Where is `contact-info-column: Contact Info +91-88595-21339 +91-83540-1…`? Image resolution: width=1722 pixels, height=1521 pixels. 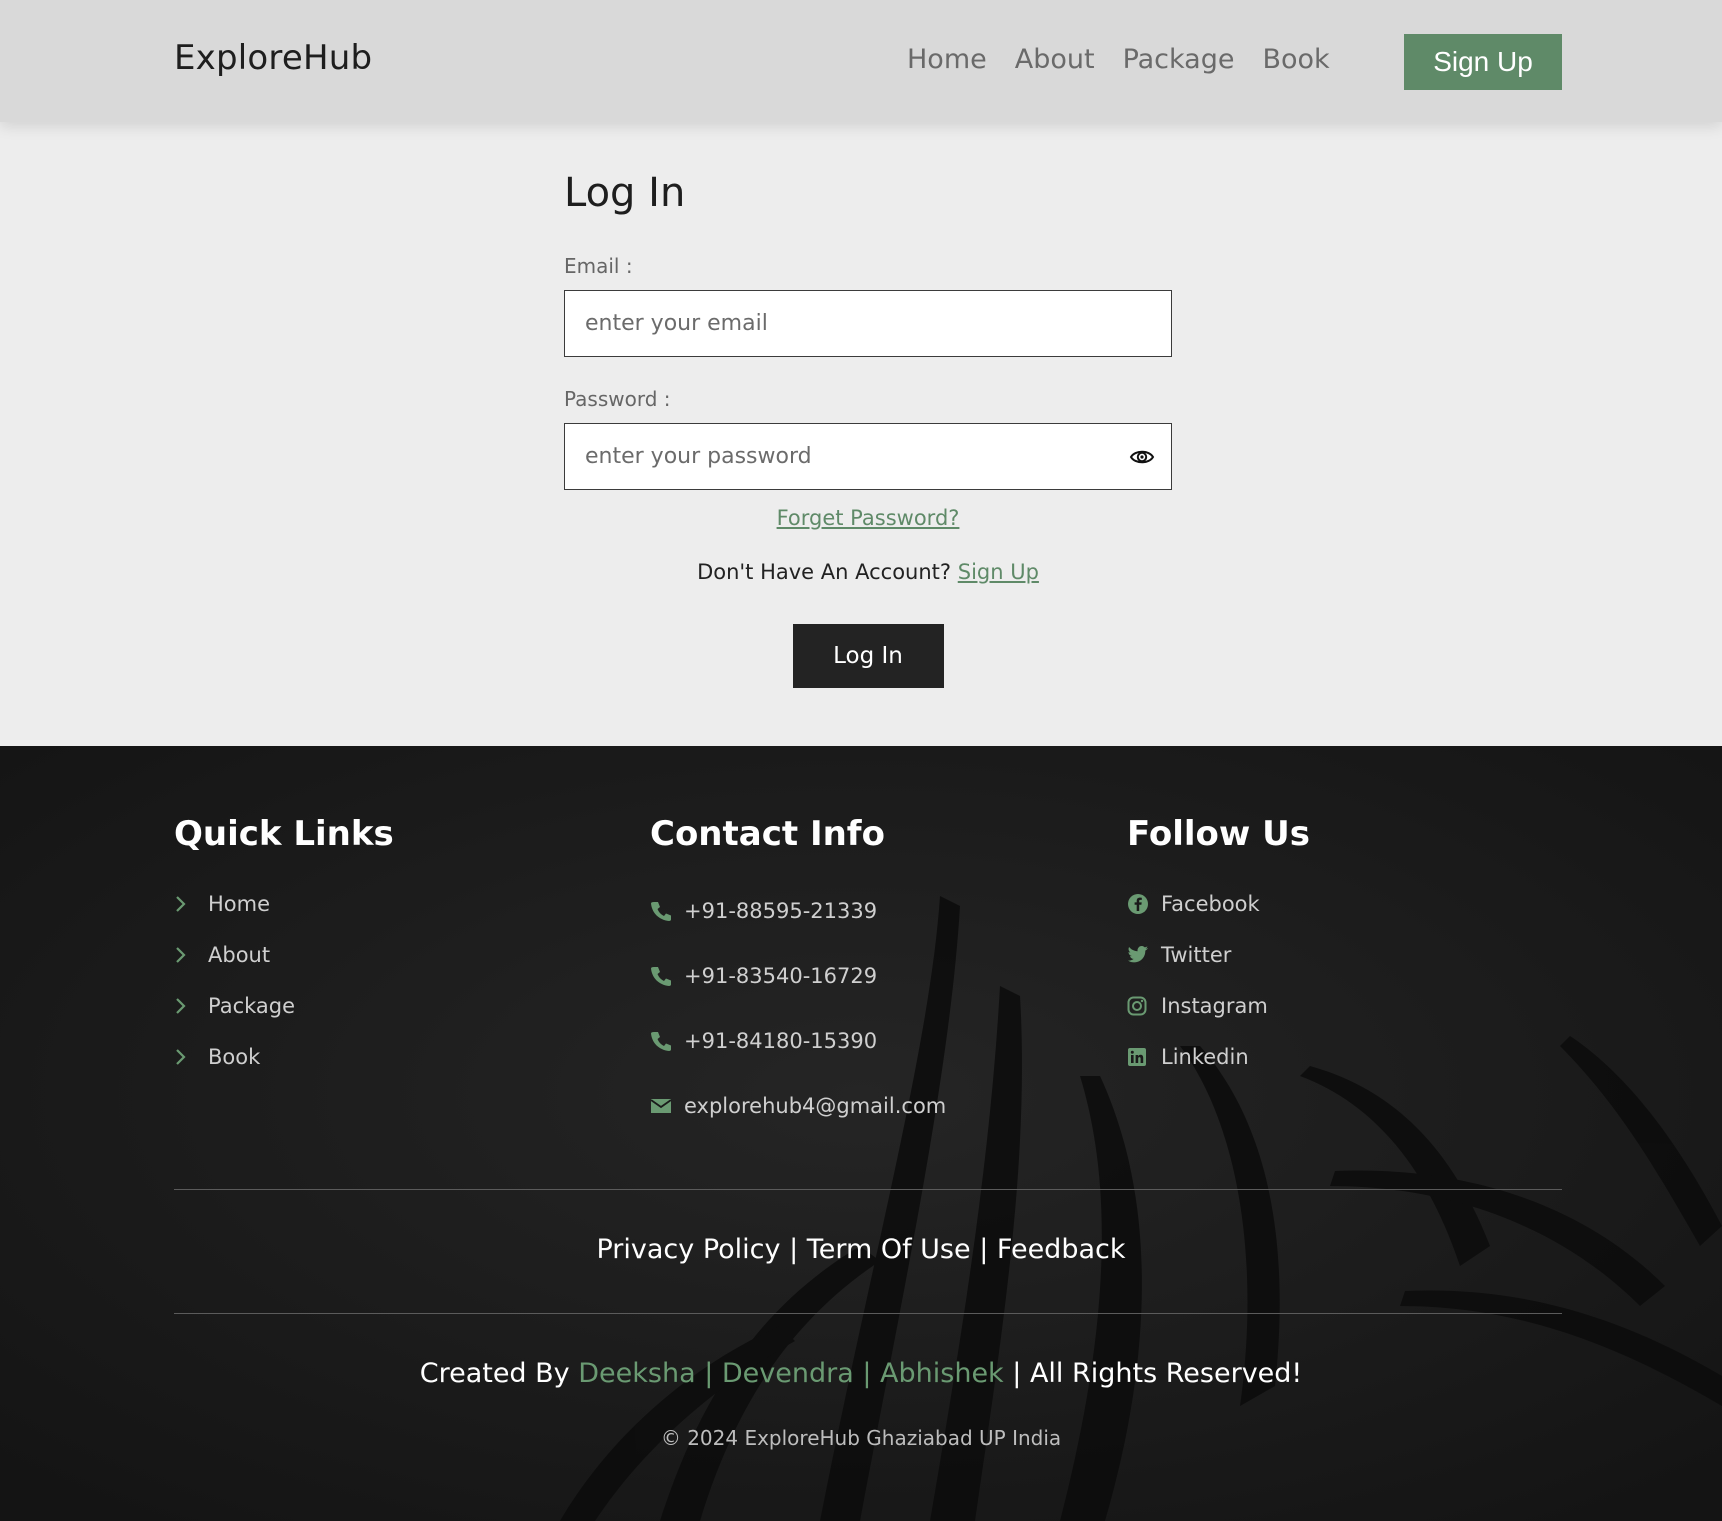 contact-info-column: Contact Info +91-88595-21339 +91-83540-1… is located at coordinates (798, 976).